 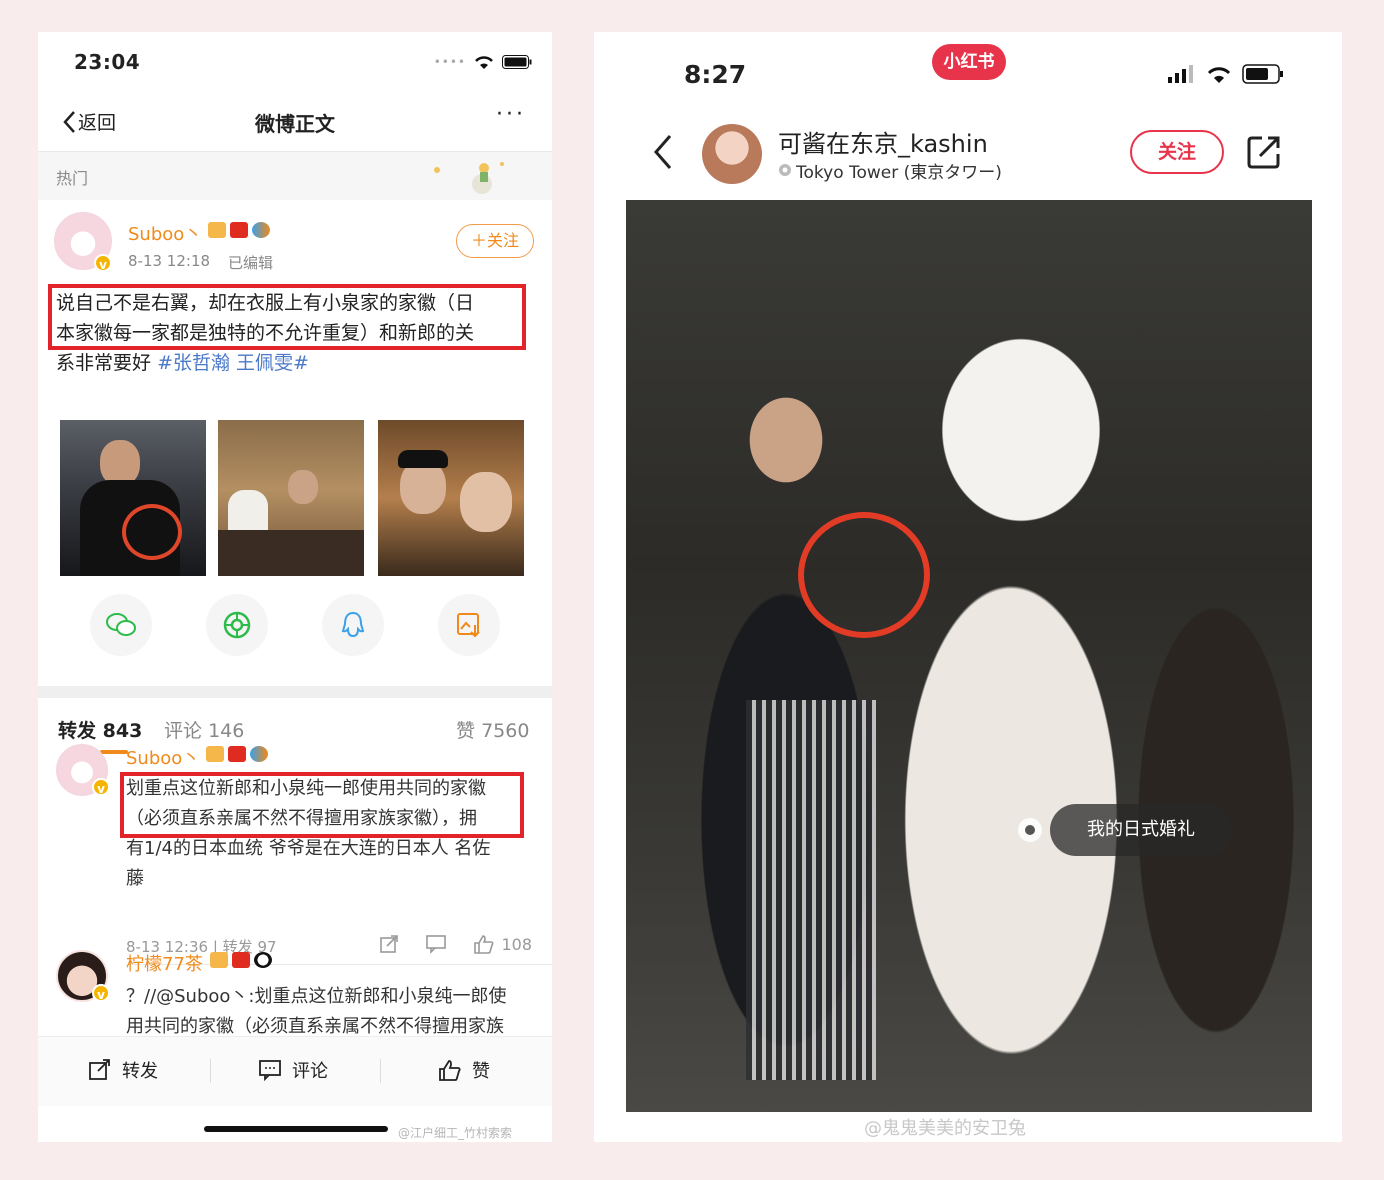 I want to click on post-line-3-text: 系非常要好, so click(x=104, y=363).